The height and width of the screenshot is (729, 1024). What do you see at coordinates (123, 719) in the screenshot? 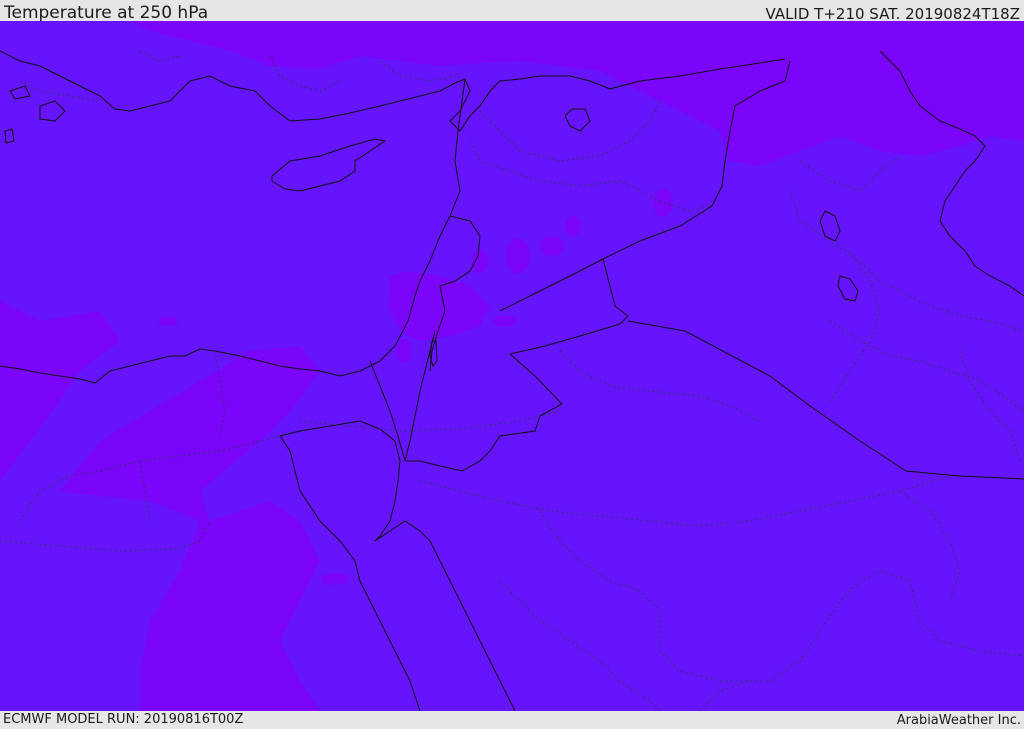
I see `model-run-label: ECMWF MODEL RUN: 20190816T00Z` at bounding box center [123, 719].